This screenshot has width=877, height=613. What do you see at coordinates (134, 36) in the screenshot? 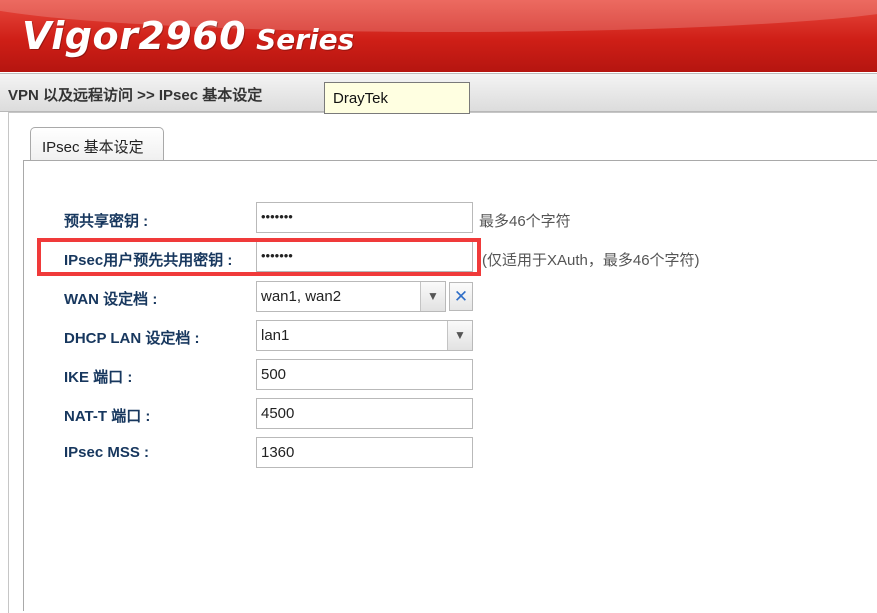
I see `logo-model: Vigor2960` at bounding box center [134, 36].